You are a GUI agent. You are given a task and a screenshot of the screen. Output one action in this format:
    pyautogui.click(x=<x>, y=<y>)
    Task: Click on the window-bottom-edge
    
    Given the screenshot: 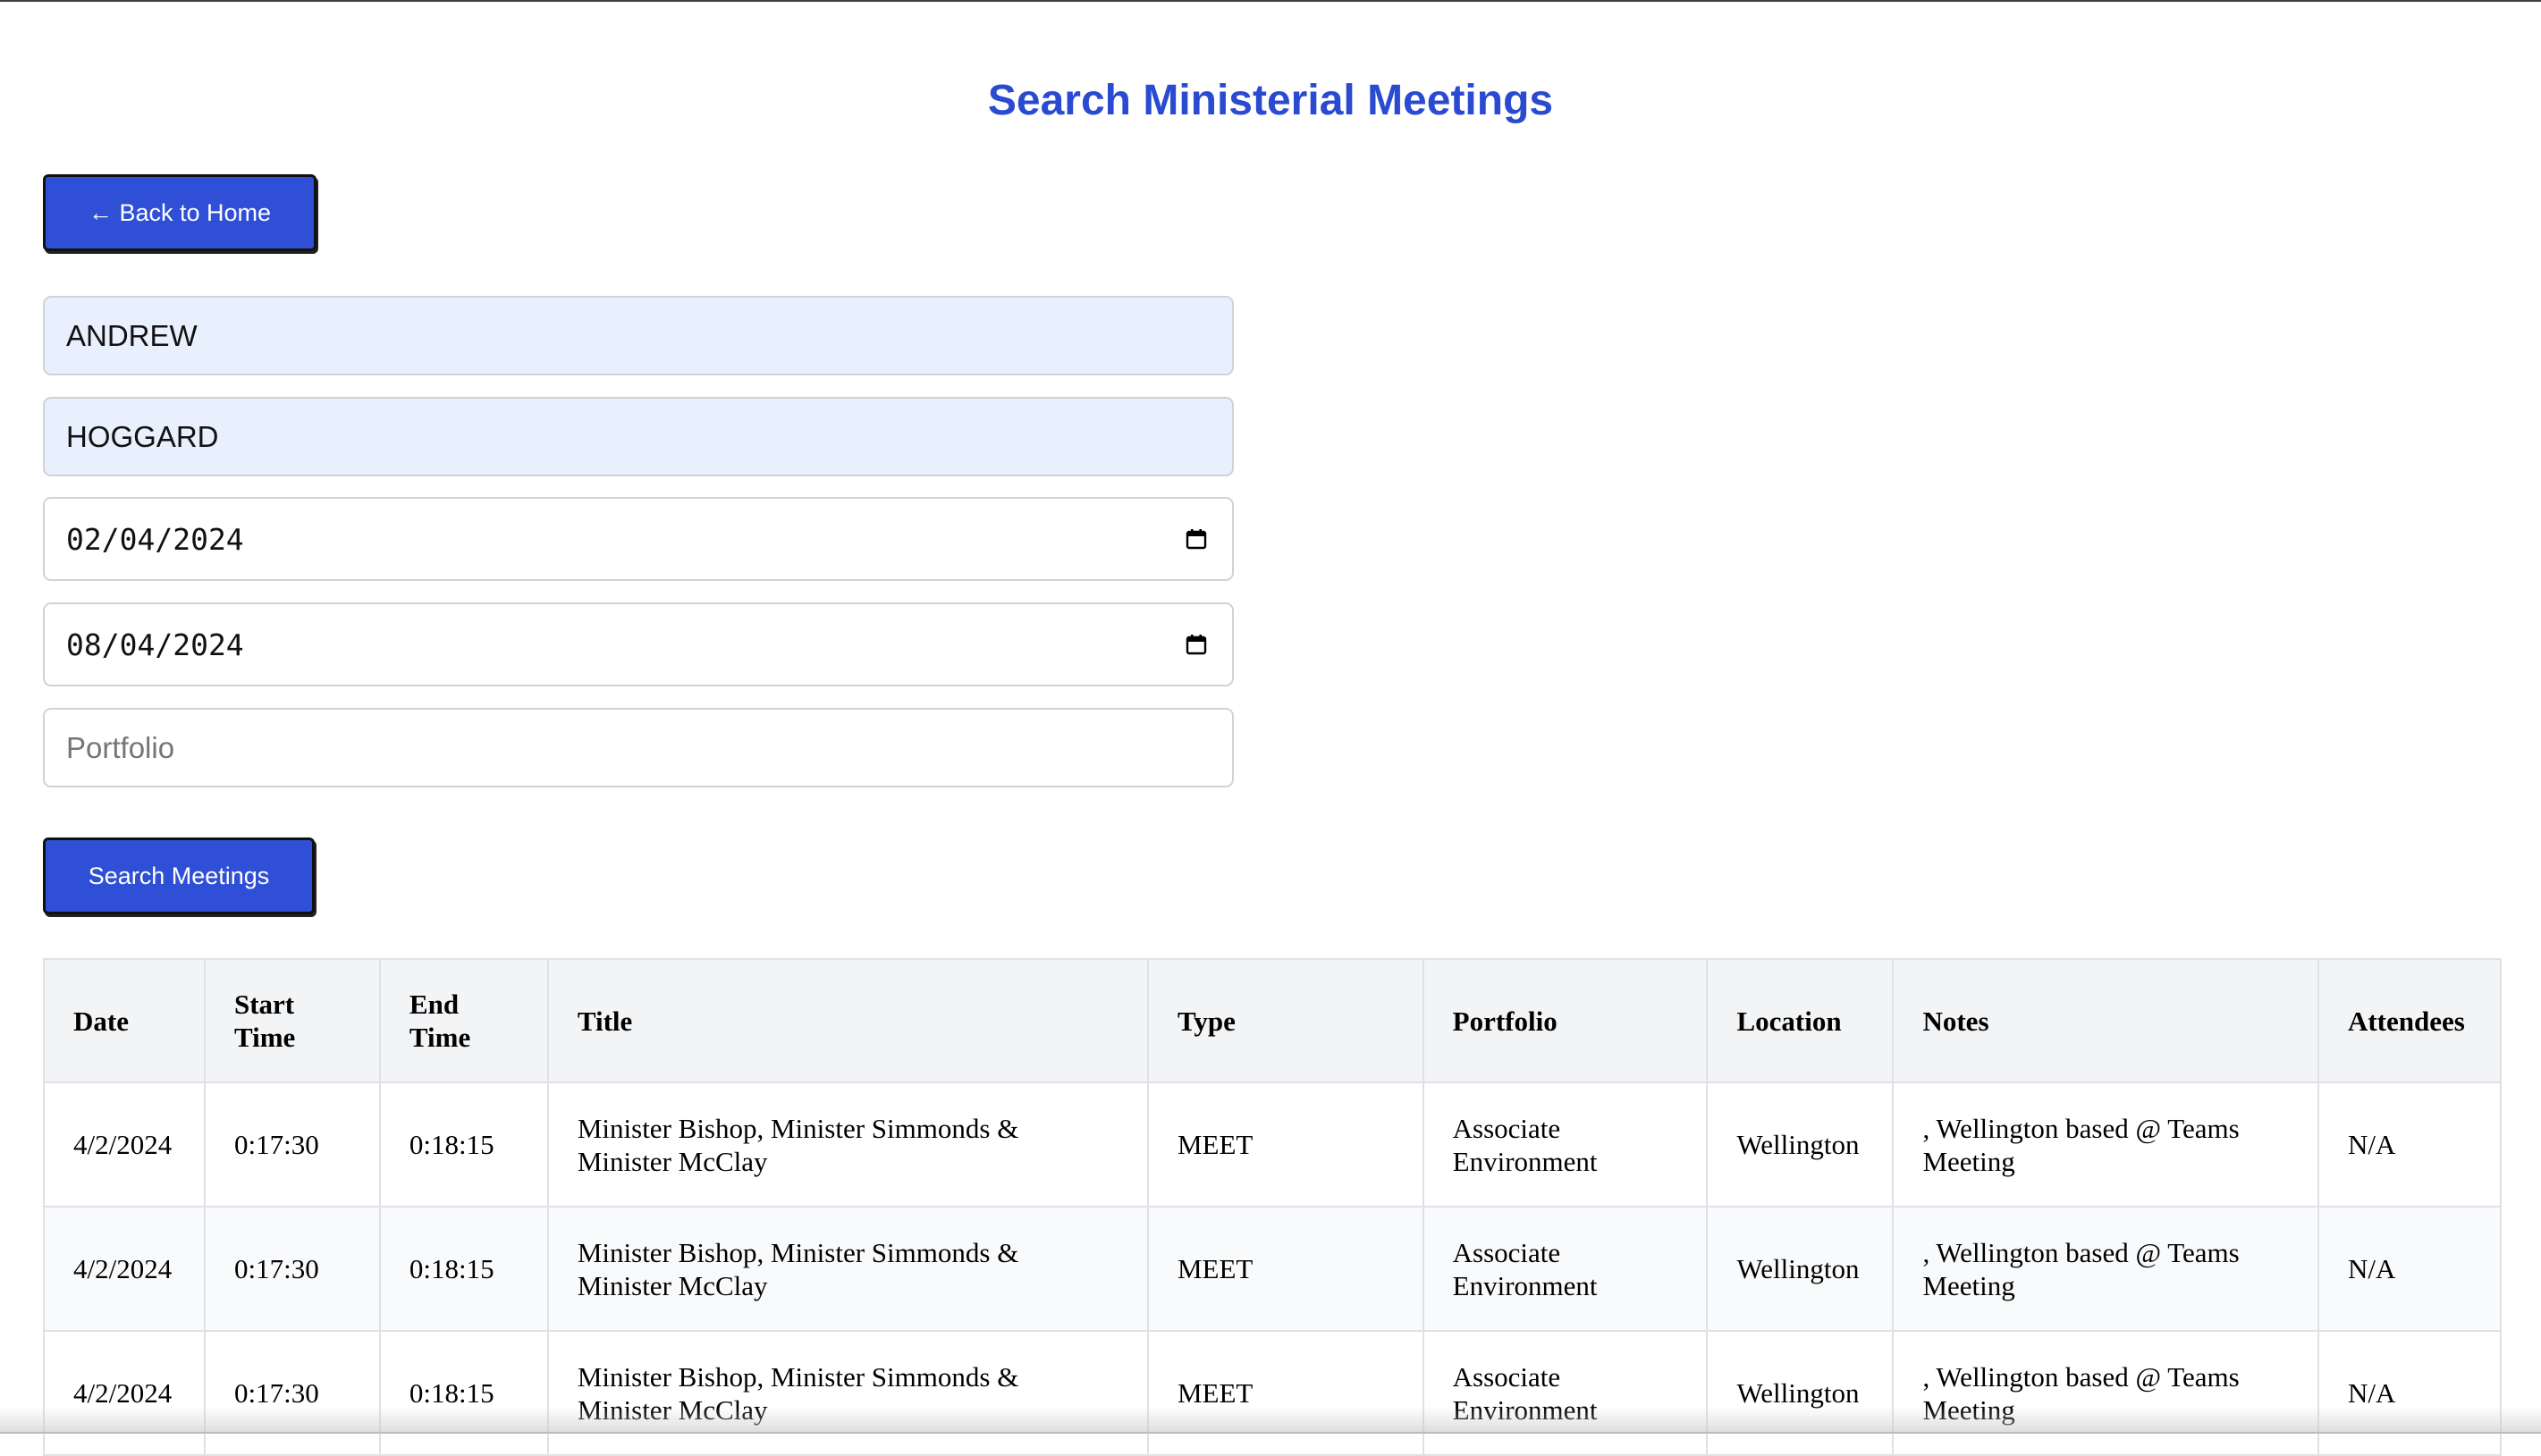 What is the action you would take?
    pyautogui.click(x=1270, y=1420)
    